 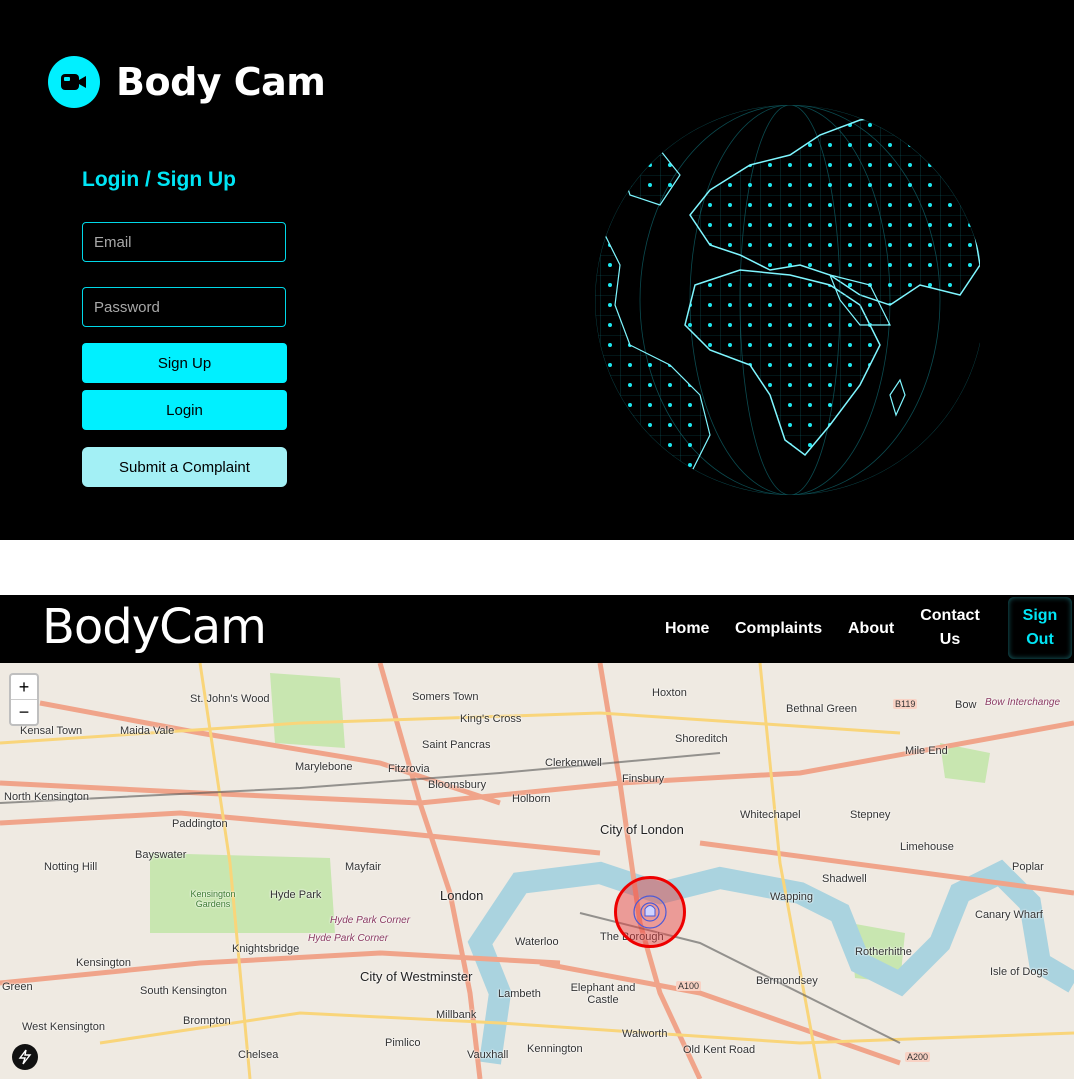 I want to click on zoom-in-button: +, so click(x=24, y=687).